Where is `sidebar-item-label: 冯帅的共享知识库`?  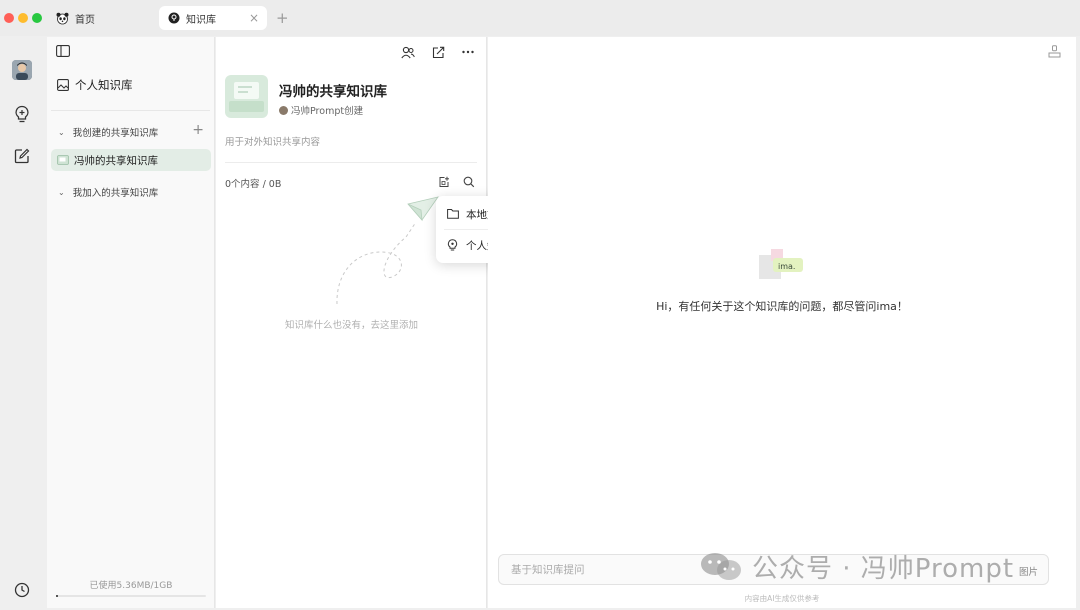 sidebar-item-label: 冯帅的共享知识库 is located at coordinates (116, 160).